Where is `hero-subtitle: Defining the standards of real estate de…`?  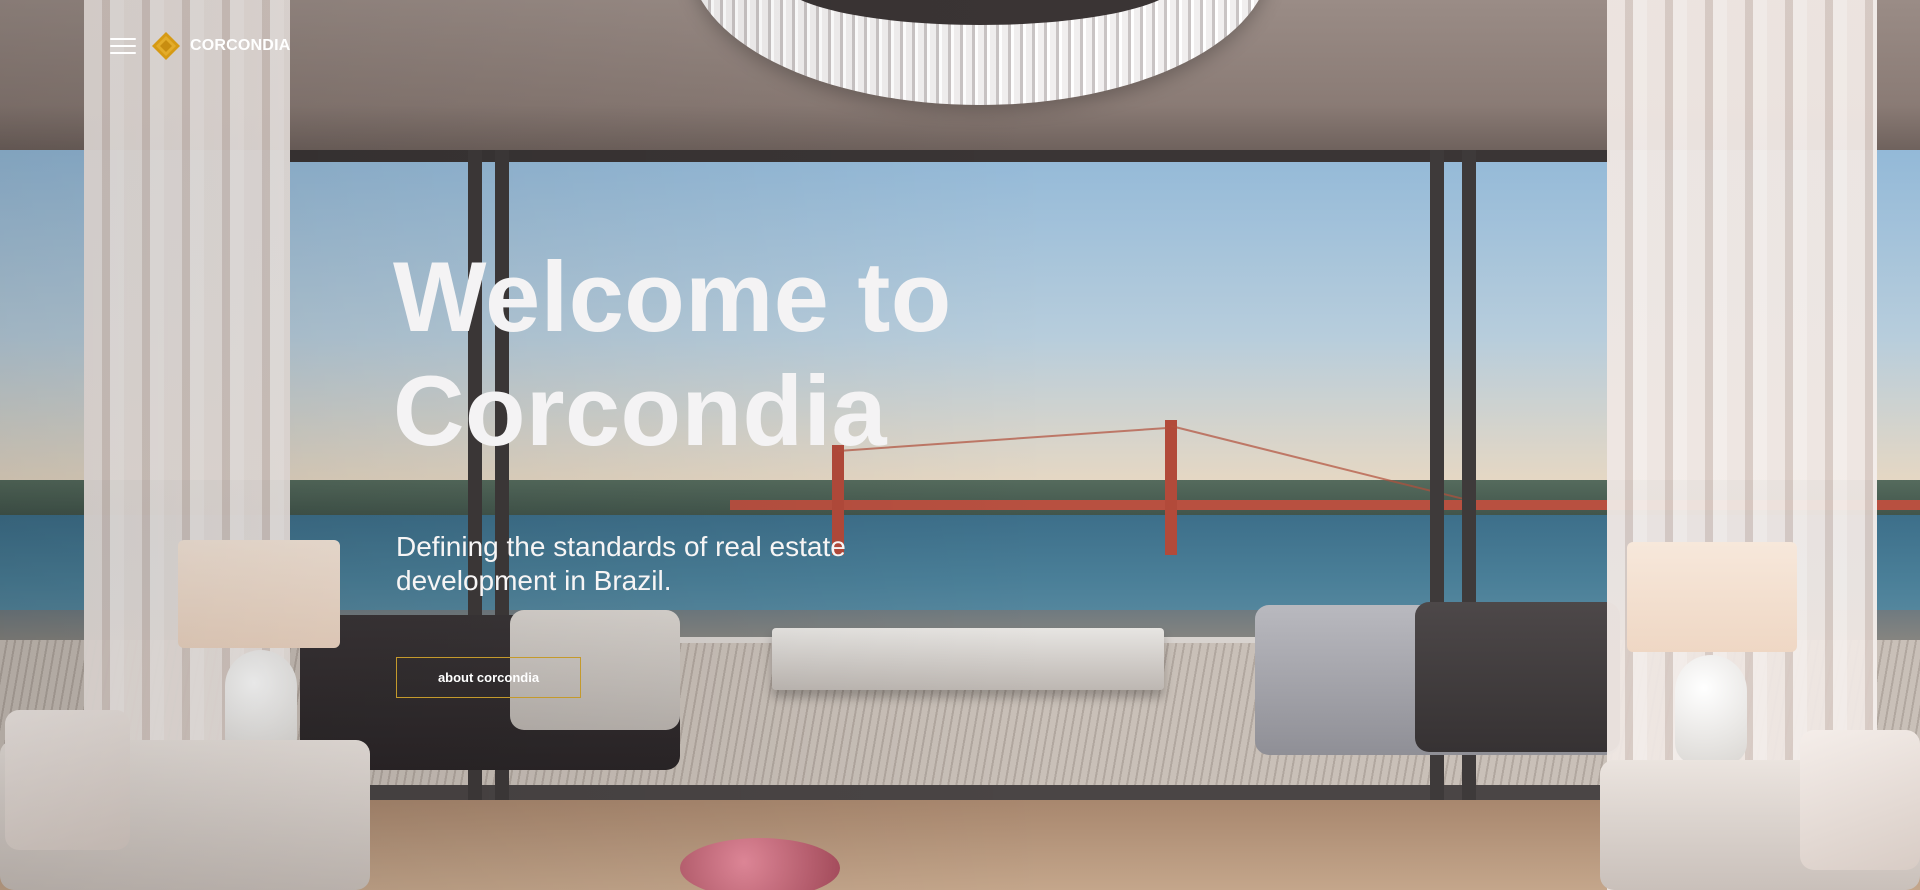
hero-subtitle: Defining the standards of real estate de… is located at coordinates (621, 563).